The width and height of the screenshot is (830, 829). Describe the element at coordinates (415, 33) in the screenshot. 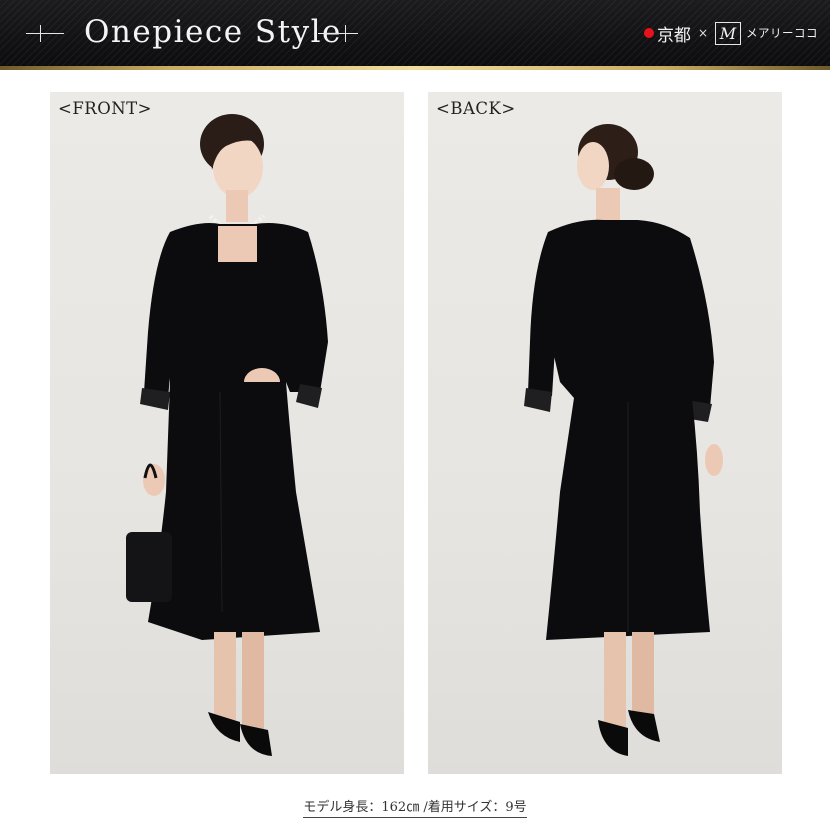

I see `header-banner: Onepiece Style 京都 × M メアリーココ` at that location.